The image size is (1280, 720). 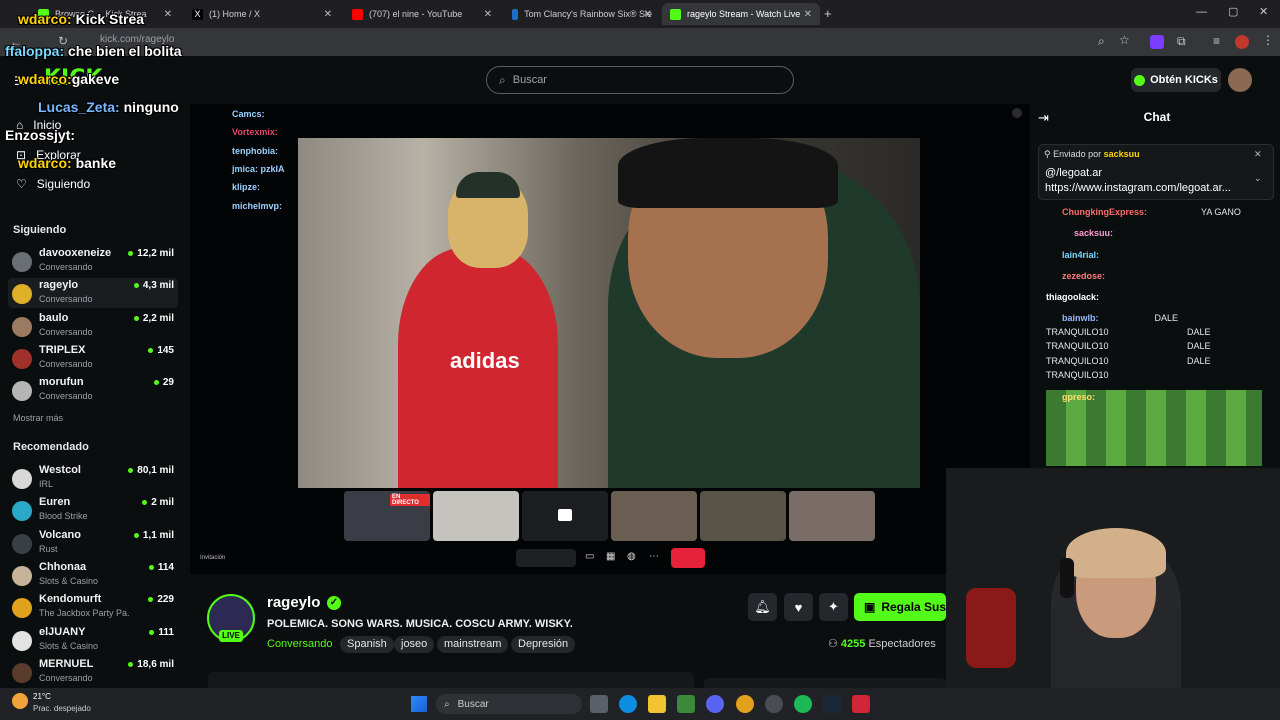 I want to click on chat-message: thiagoolack:, so click(x=1072, y=297).